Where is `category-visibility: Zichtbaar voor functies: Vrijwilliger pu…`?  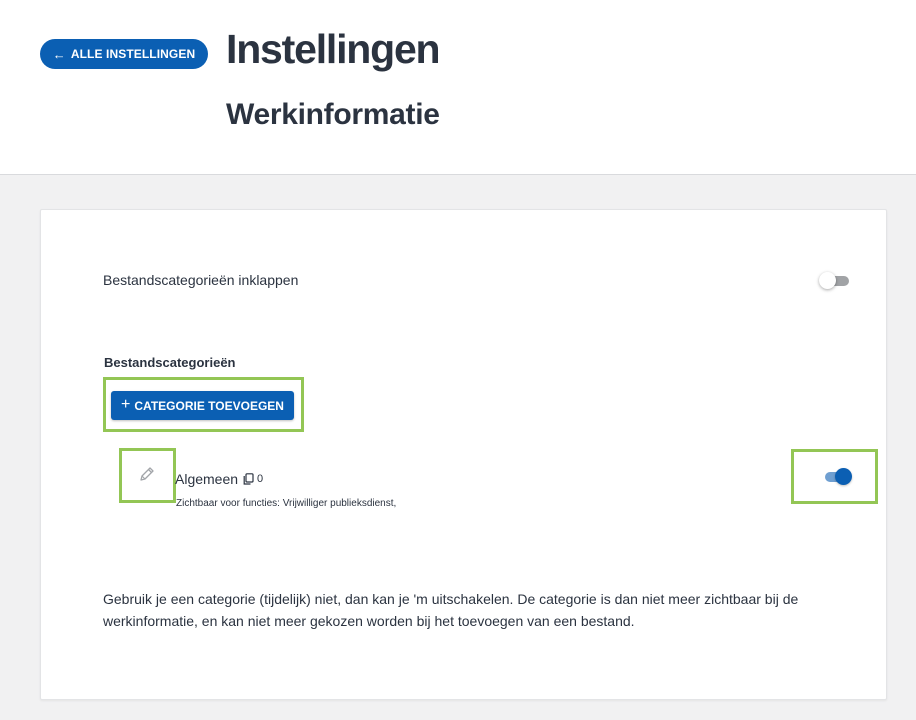
category-visibility: Zichtbaar voor functies: Vrijwilliger pu… is located at coordinates (286, 503).